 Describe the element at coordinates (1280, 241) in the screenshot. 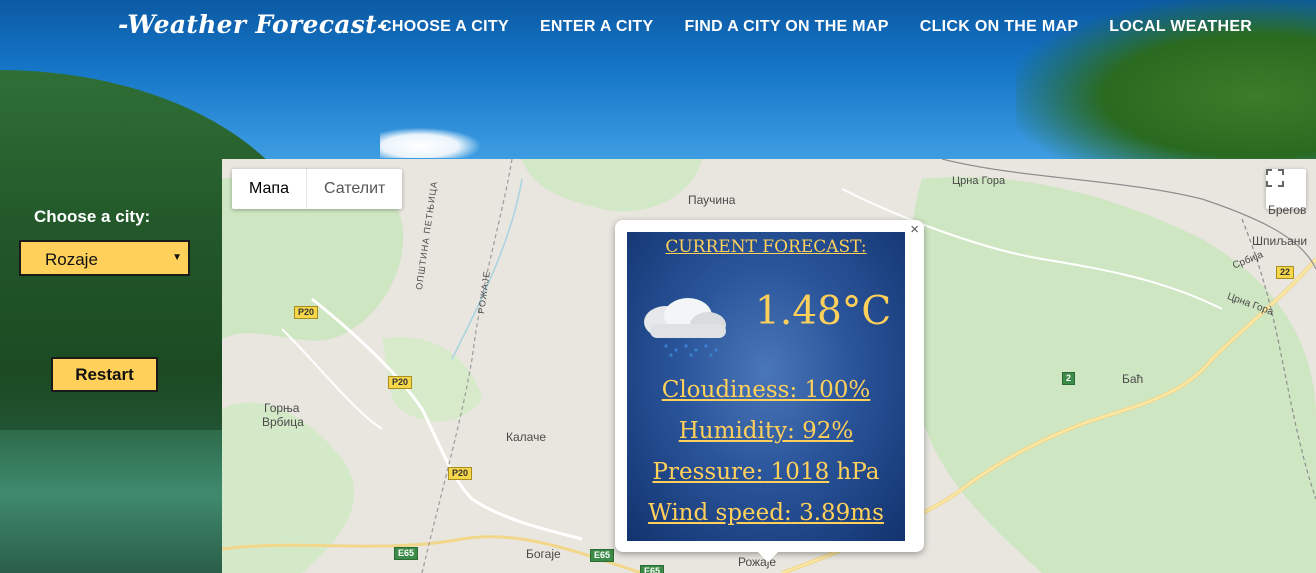

I see `map-label-shpiljani: Шпиљани` at that location.